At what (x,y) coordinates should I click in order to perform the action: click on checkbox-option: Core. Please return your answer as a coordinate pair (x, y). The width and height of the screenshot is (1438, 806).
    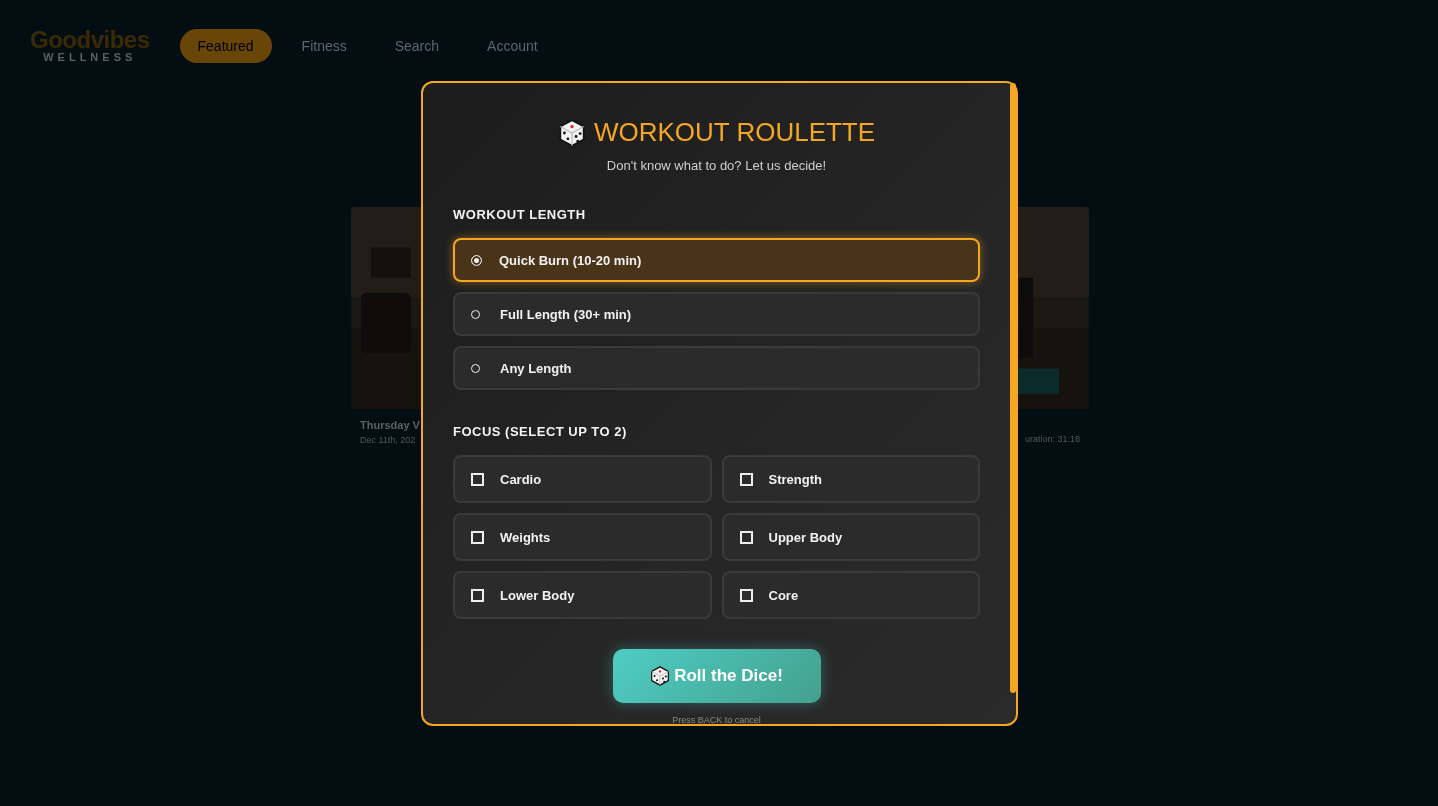
    Looking at the image, I should click on (850, 595).